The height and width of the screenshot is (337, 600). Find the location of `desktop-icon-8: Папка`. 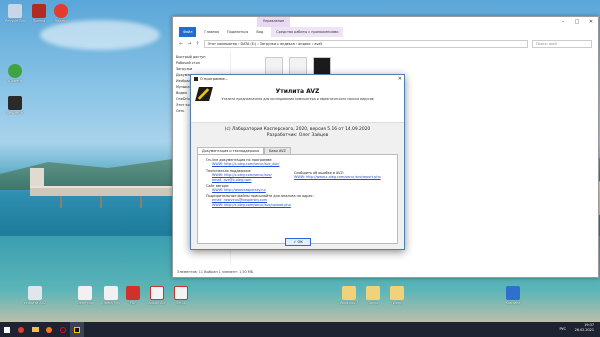

desktop-icon-8: Папка is located at coordinates (373, 295).